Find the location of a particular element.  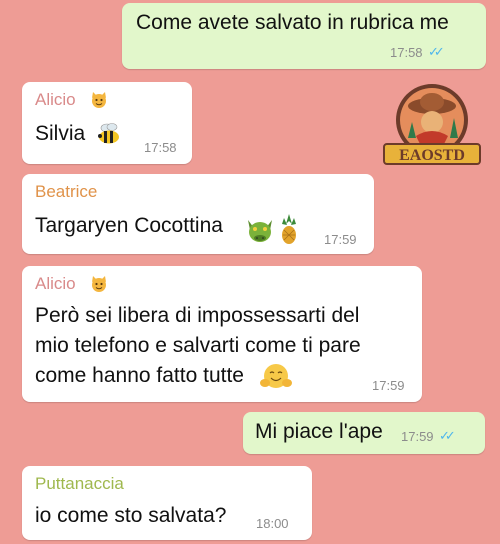

bee-icon is located at coordinates (108, 133).